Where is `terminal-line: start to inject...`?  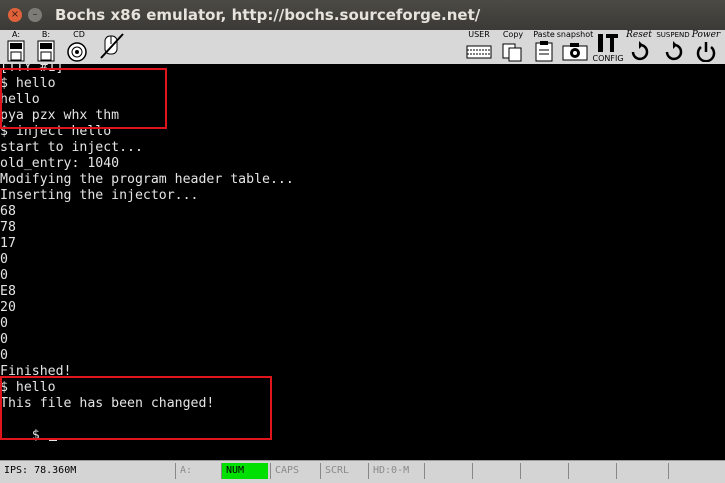 terminal-line: start to inject... is located at coordinates (71, 147).